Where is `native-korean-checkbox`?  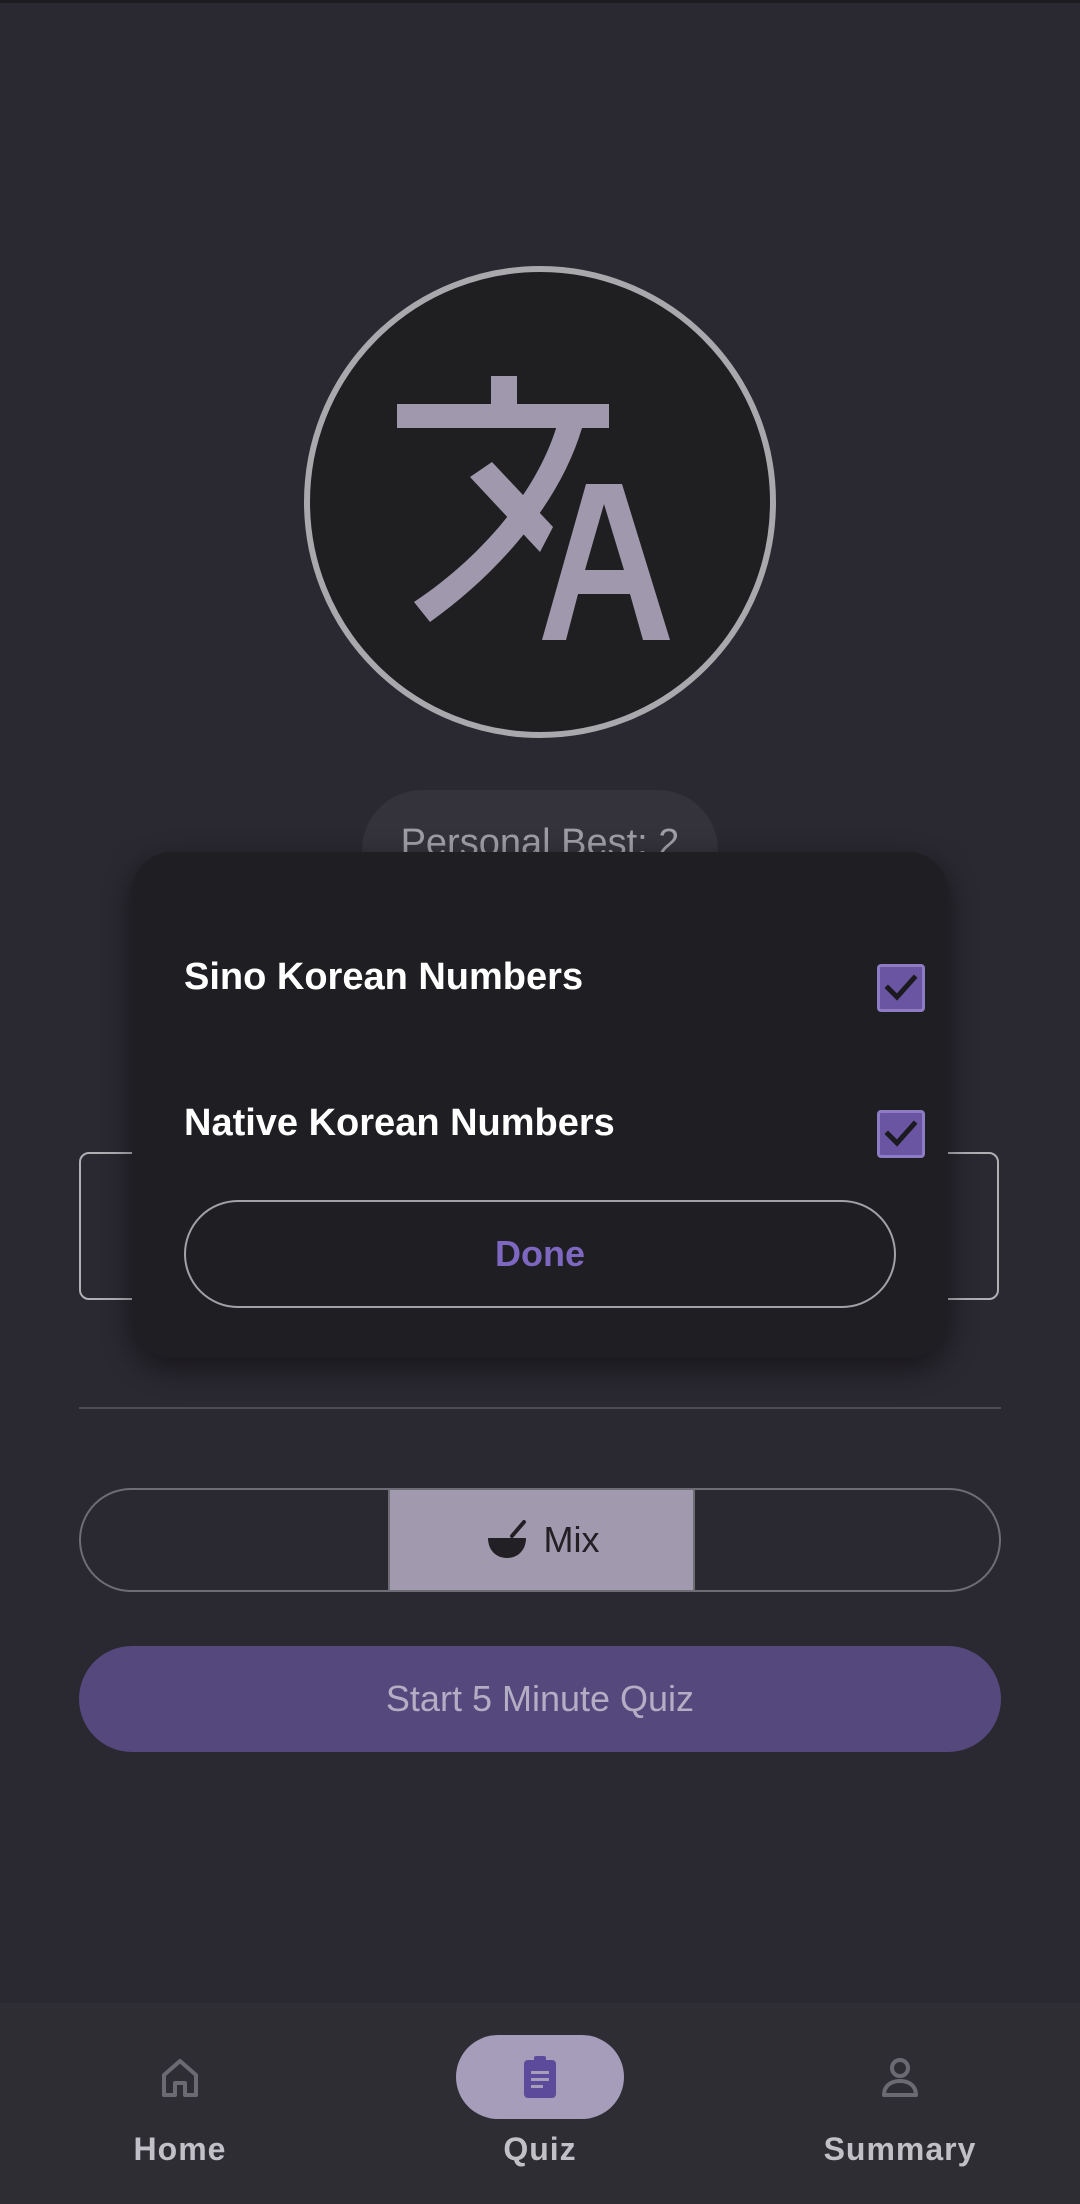 native-korean-checkbox is located at coordinates (901, 1134).